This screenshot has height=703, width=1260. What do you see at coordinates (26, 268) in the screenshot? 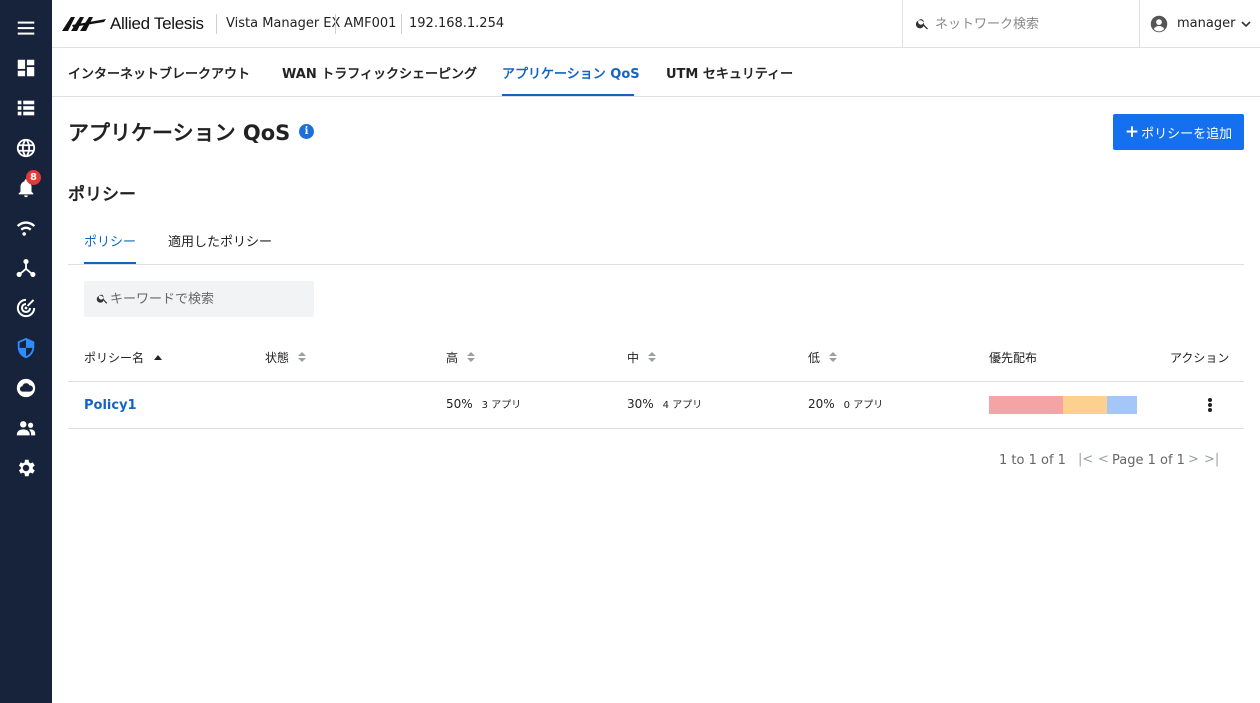
I see `topology-icon` at bounding box center [26, 268].